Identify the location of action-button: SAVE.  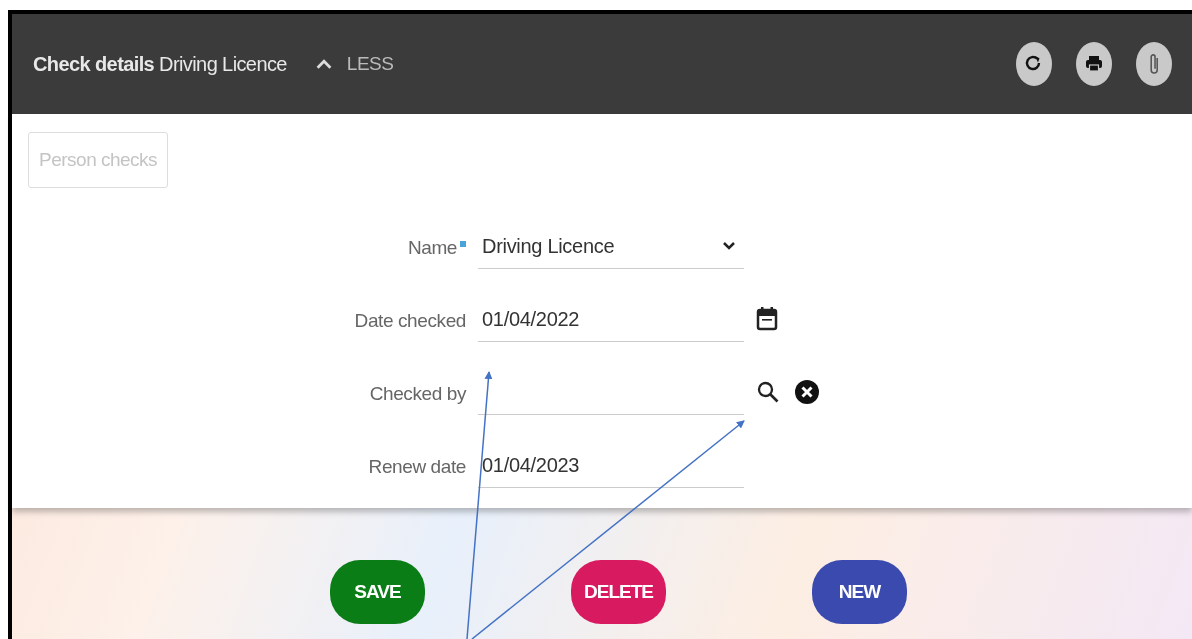
(377, 592).